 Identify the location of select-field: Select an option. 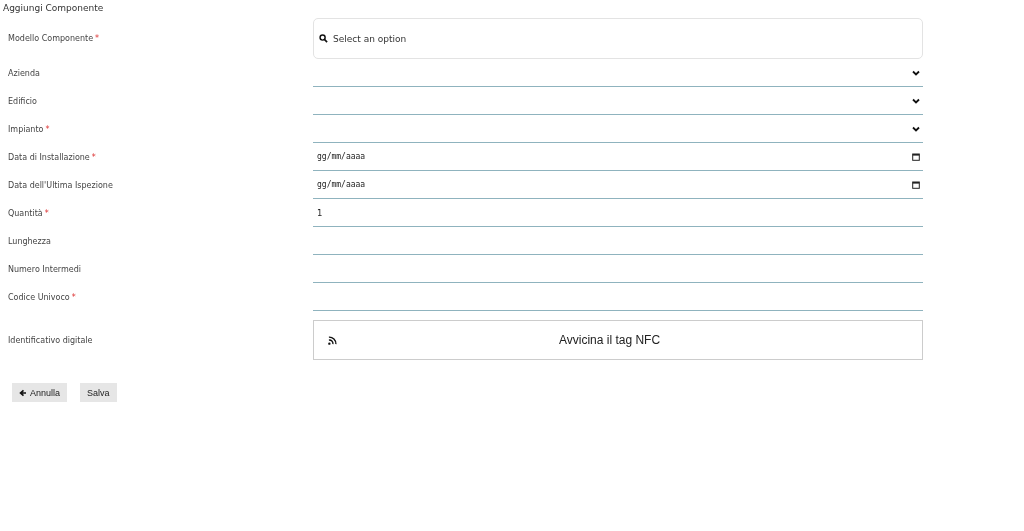
(618, 38).